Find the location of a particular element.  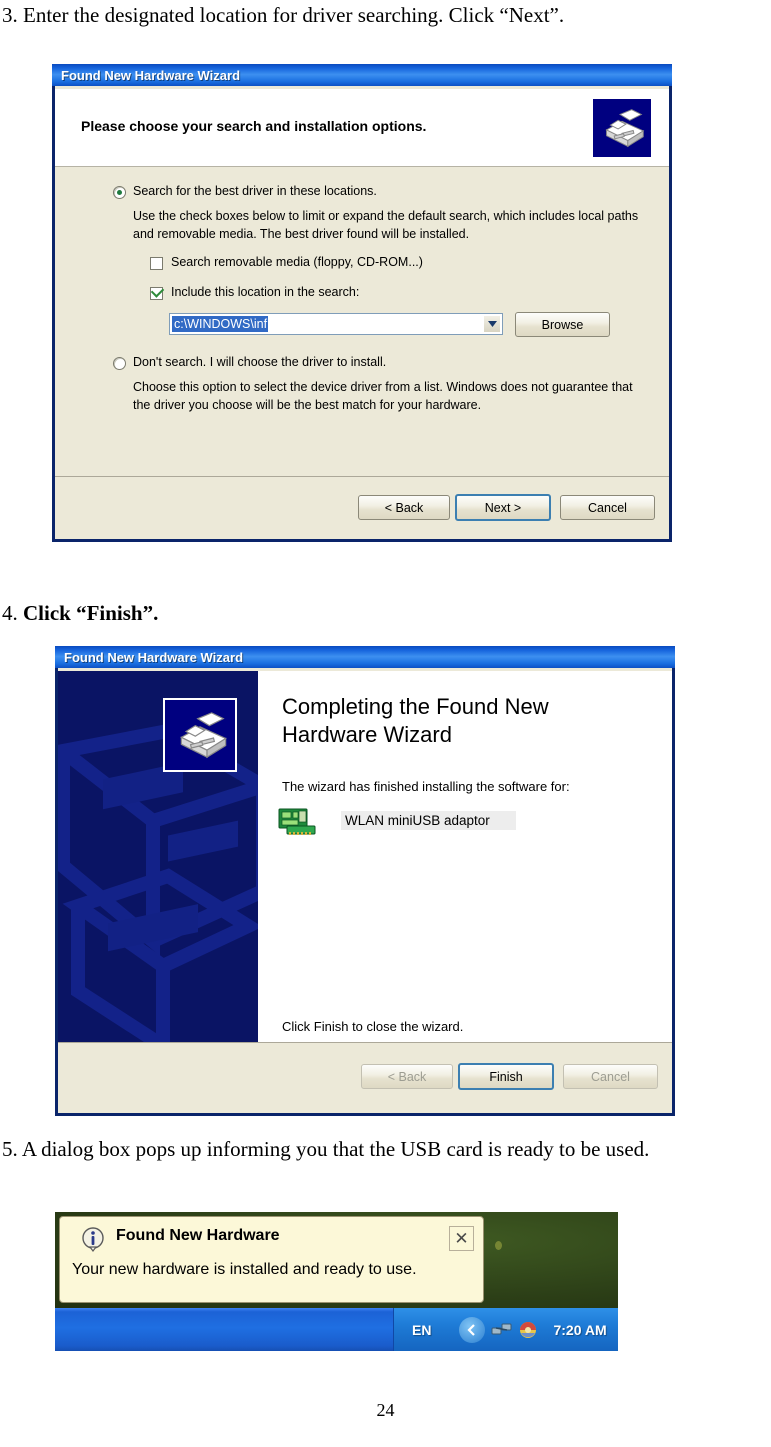

step-4-number: 4. is located at coordinates (10, 613).